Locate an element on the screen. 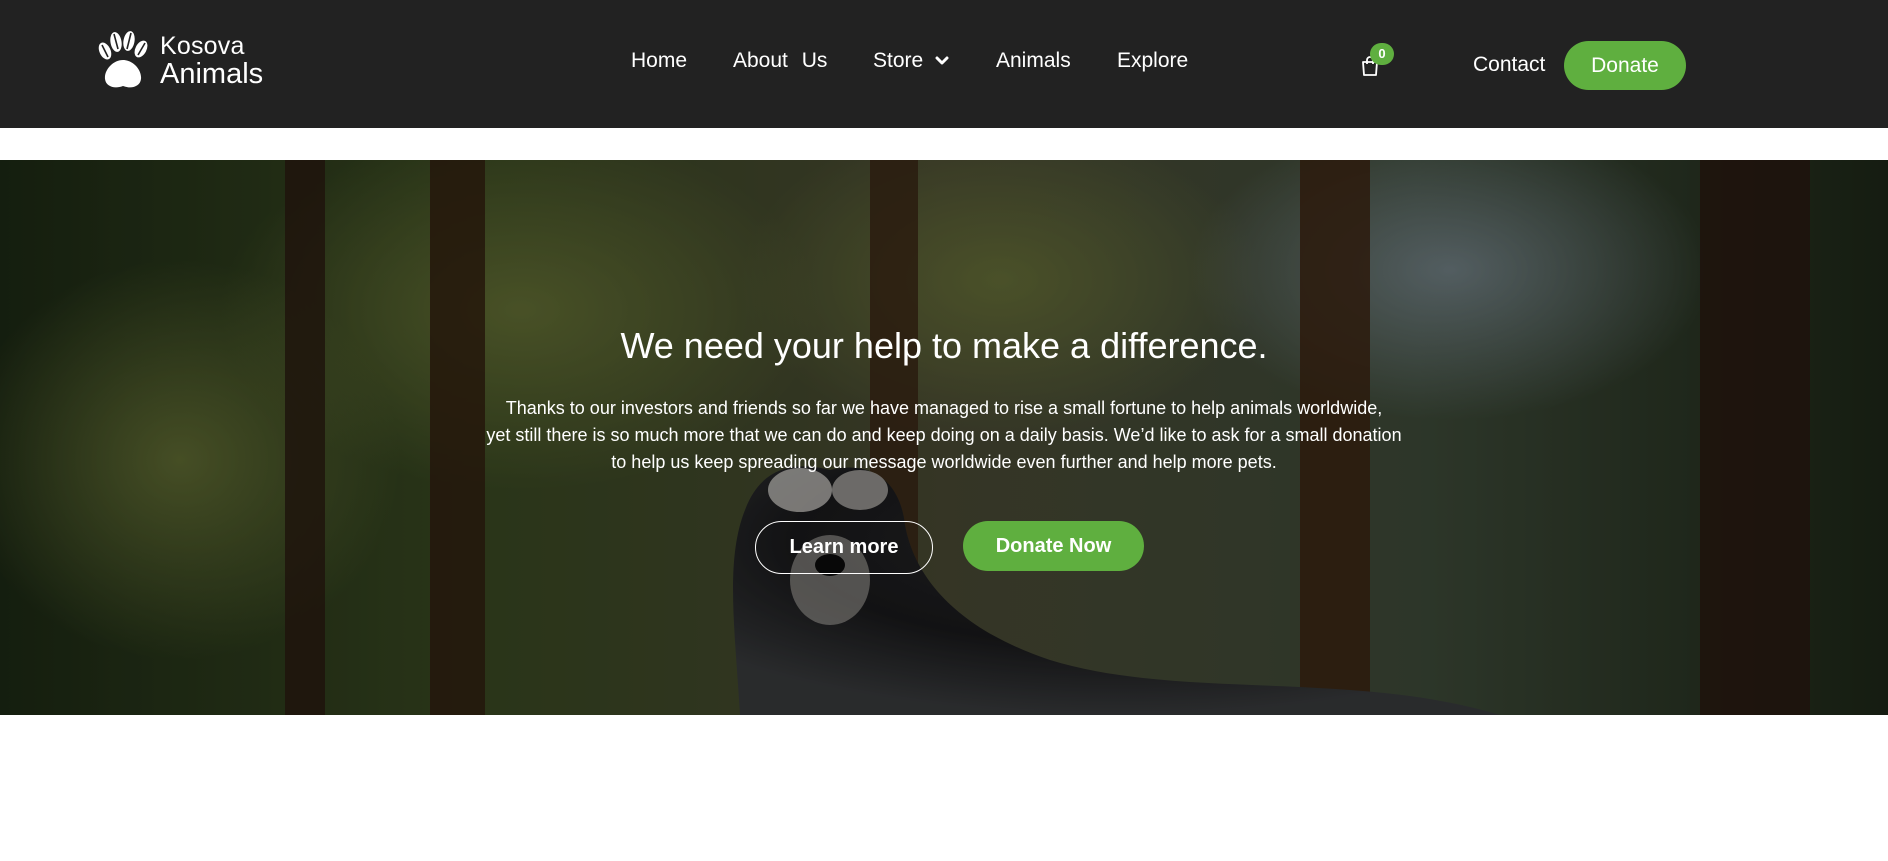  hero-title: We need your help to make a difference. is located at coordinates (944, 345).